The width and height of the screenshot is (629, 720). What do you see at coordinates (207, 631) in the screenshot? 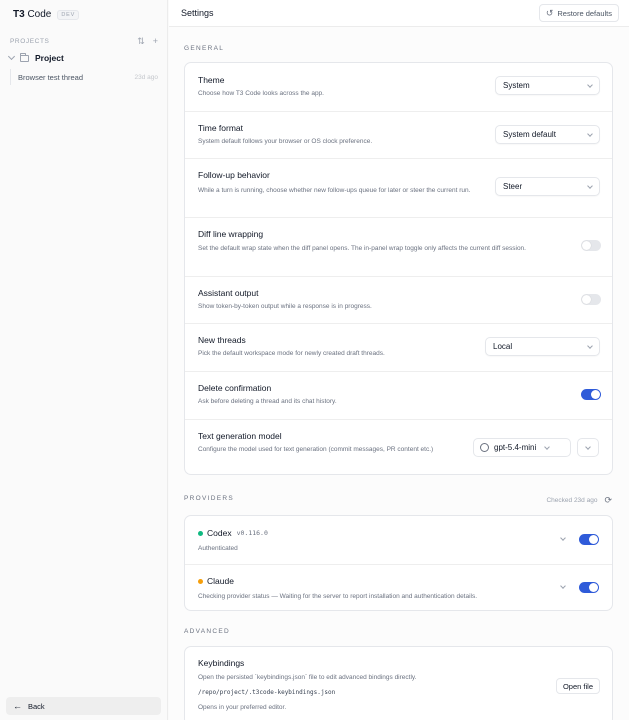
I see `section-advanced-label: ADVANCED` at bounding box center [207, 631].